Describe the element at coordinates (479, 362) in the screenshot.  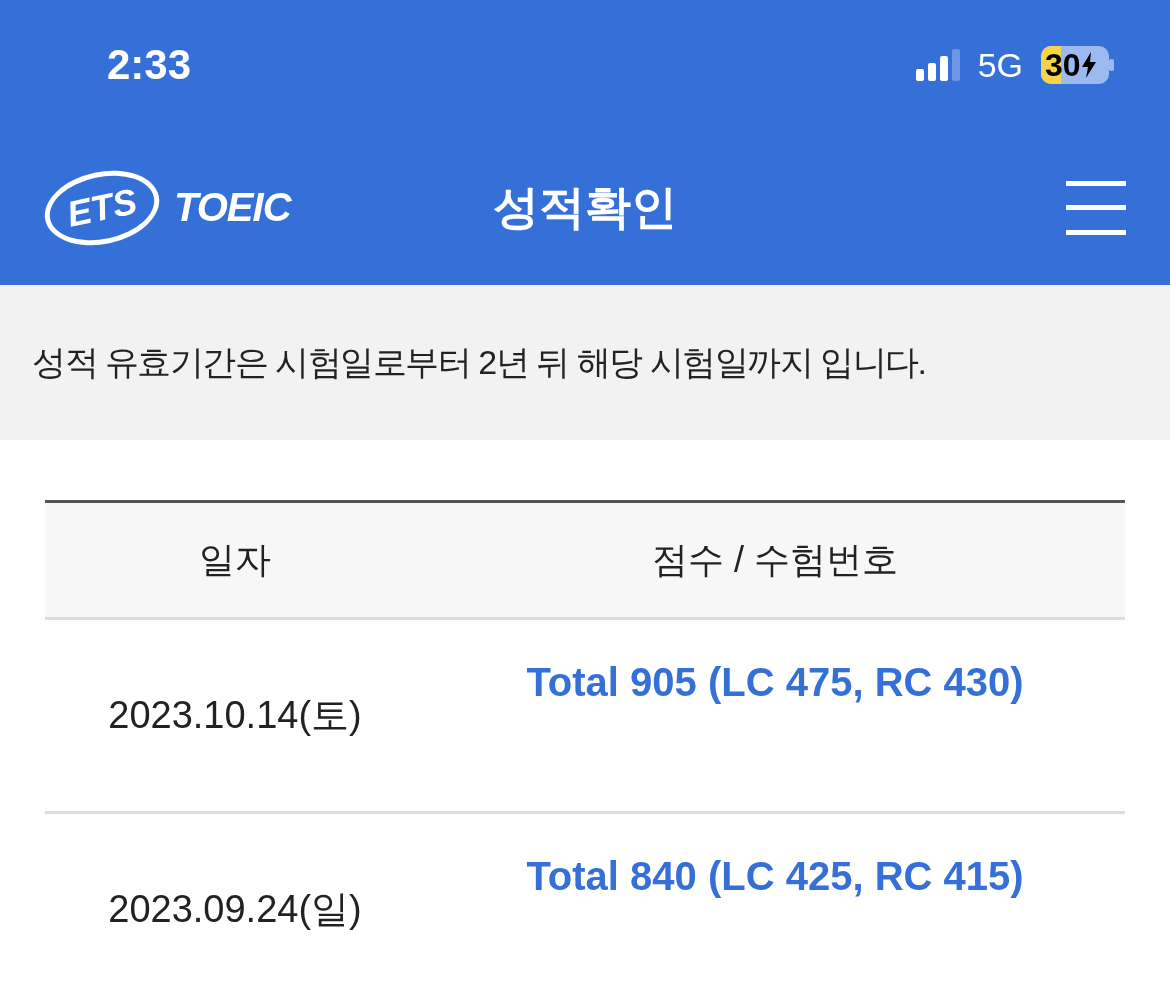
I see `notice-text: 성적 유효기간은 시험일로부터 2년 뒤 해당 시험일까지 입니다.` at that location.